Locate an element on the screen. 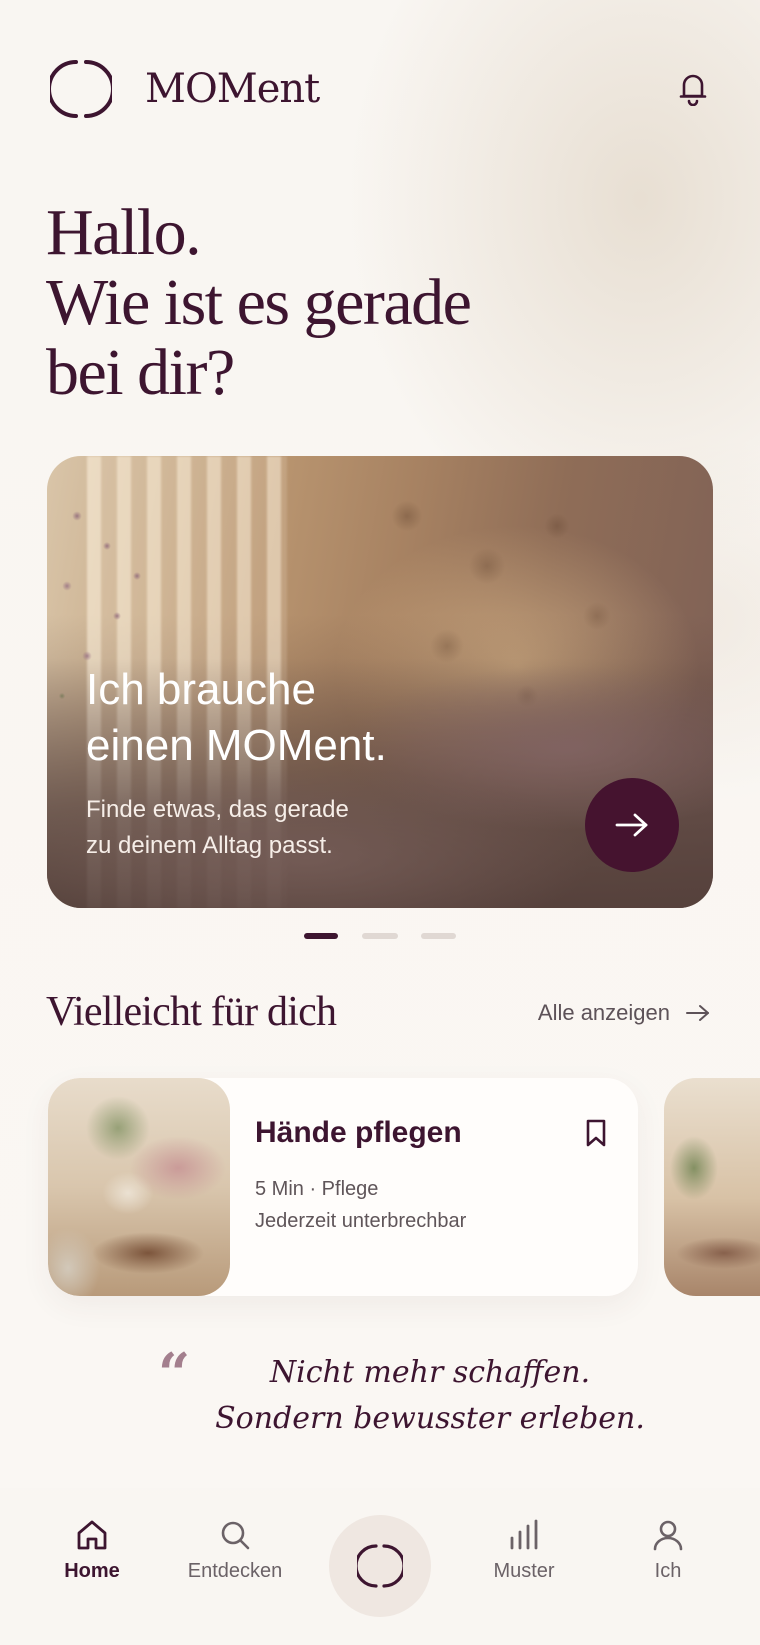 Image resolution: width=760 pixels, height=1645 pixels. recommendation-image is located at coordinates (139, 1187).